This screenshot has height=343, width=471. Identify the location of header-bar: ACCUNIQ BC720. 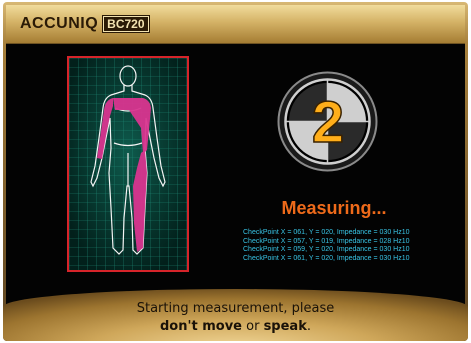
(235, 24).